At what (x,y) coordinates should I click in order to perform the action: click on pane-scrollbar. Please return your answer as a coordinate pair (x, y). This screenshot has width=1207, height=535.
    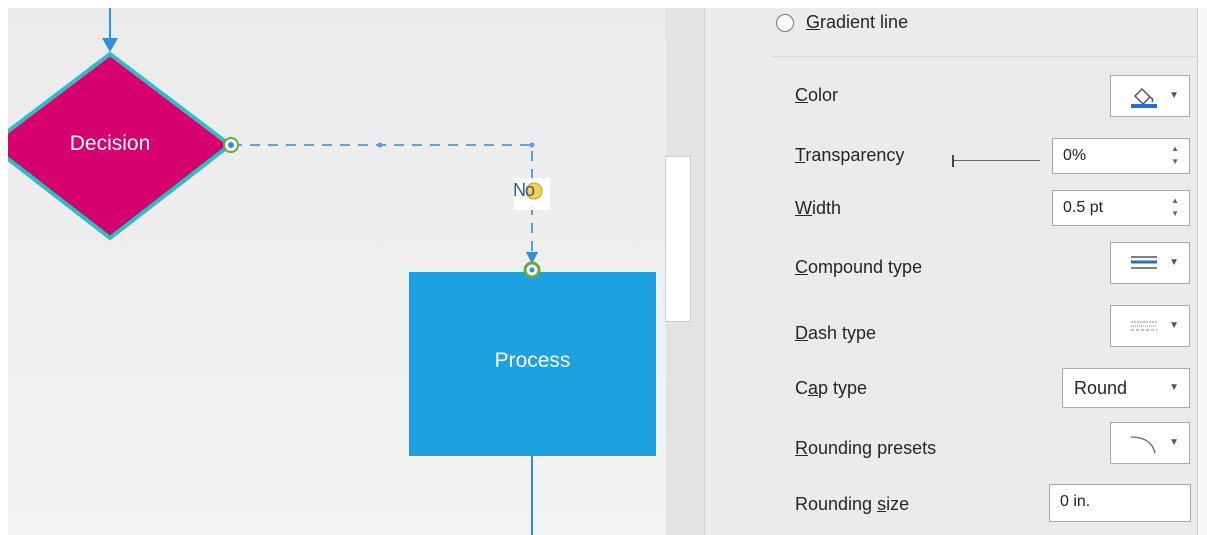
    Looking at the image, I should click on (1202, 271).